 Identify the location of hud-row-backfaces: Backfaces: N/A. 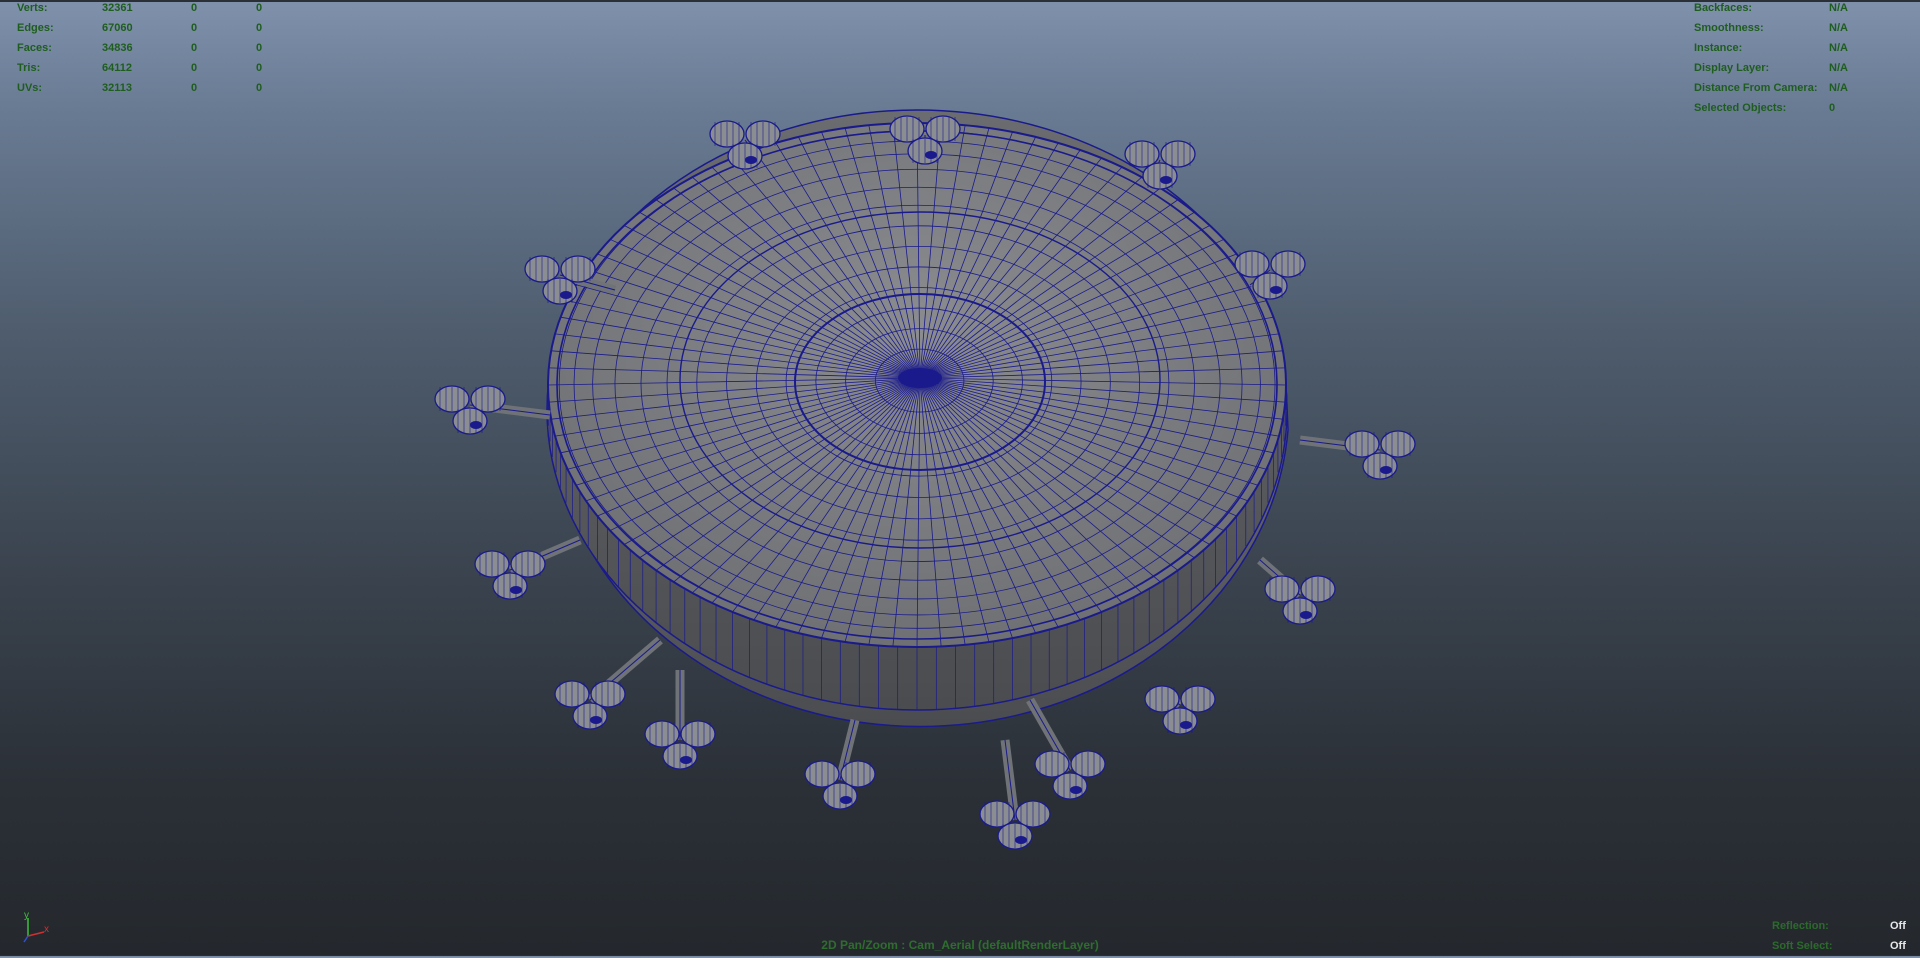
(1771, 8).